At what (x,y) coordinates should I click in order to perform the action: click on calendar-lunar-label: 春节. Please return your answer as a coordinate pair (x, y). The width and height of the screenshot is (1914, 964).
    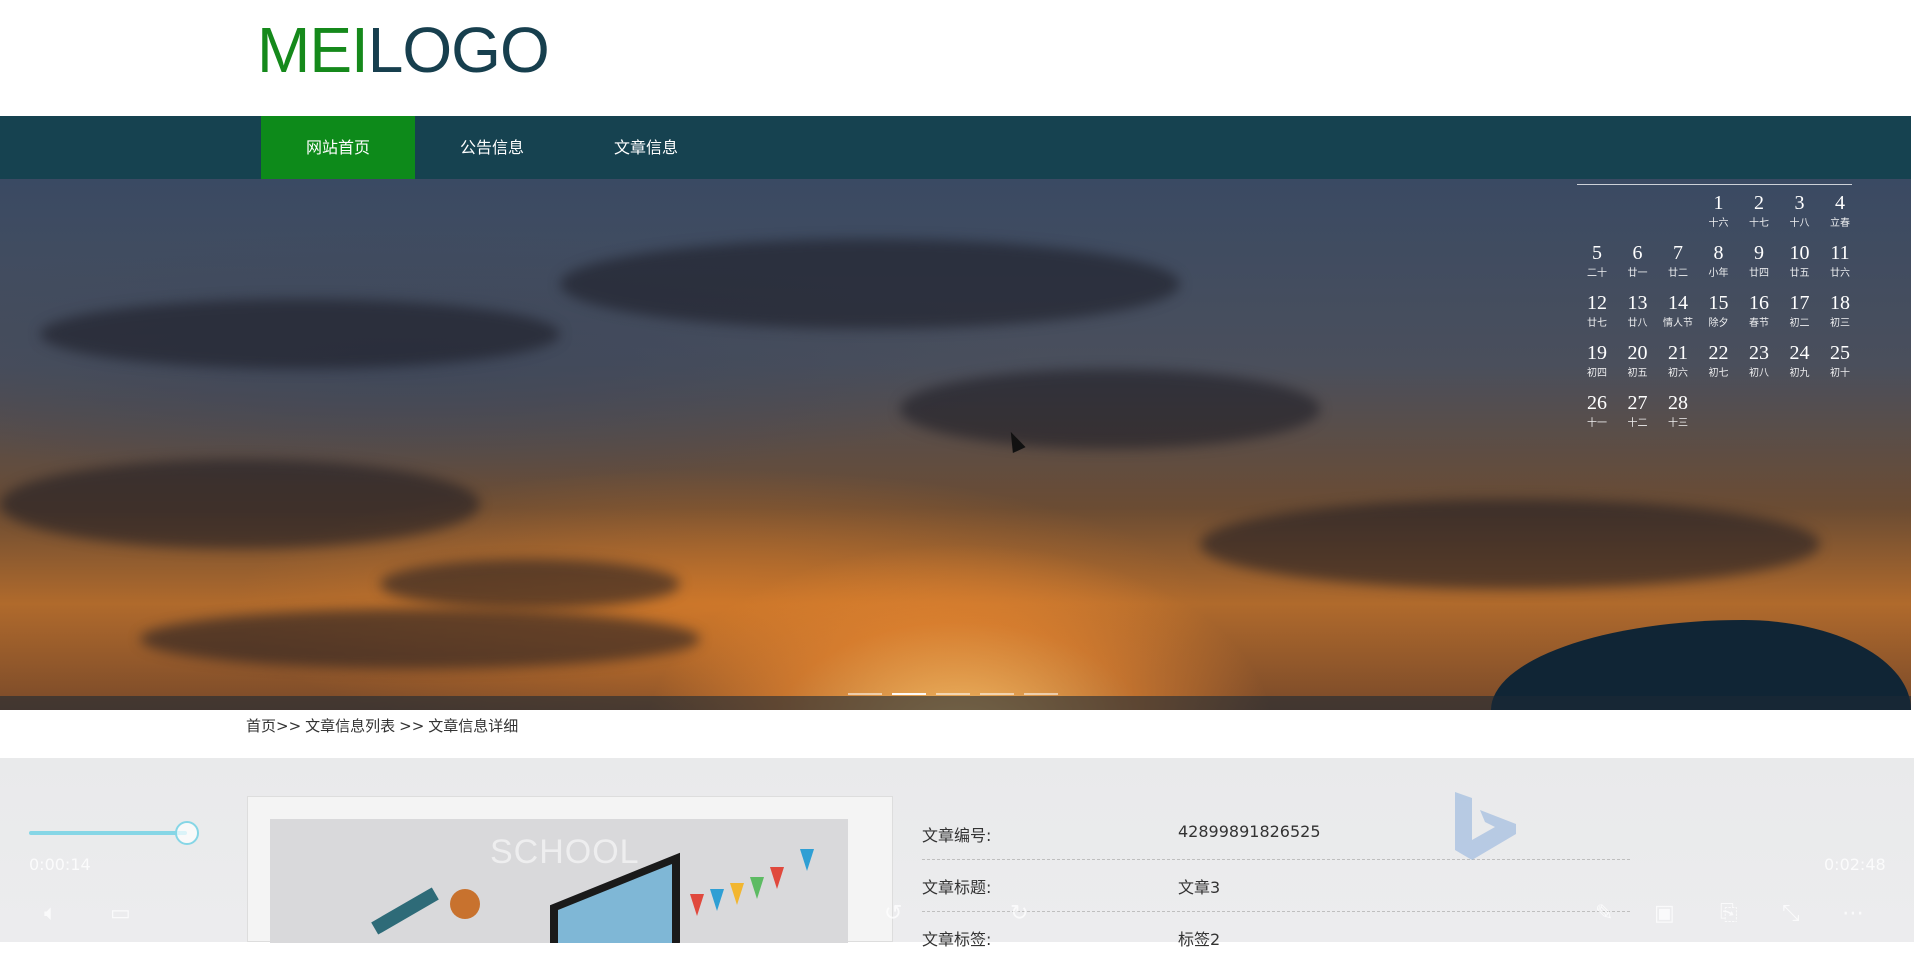
    Looking at the image, I should click on (1759, 323).